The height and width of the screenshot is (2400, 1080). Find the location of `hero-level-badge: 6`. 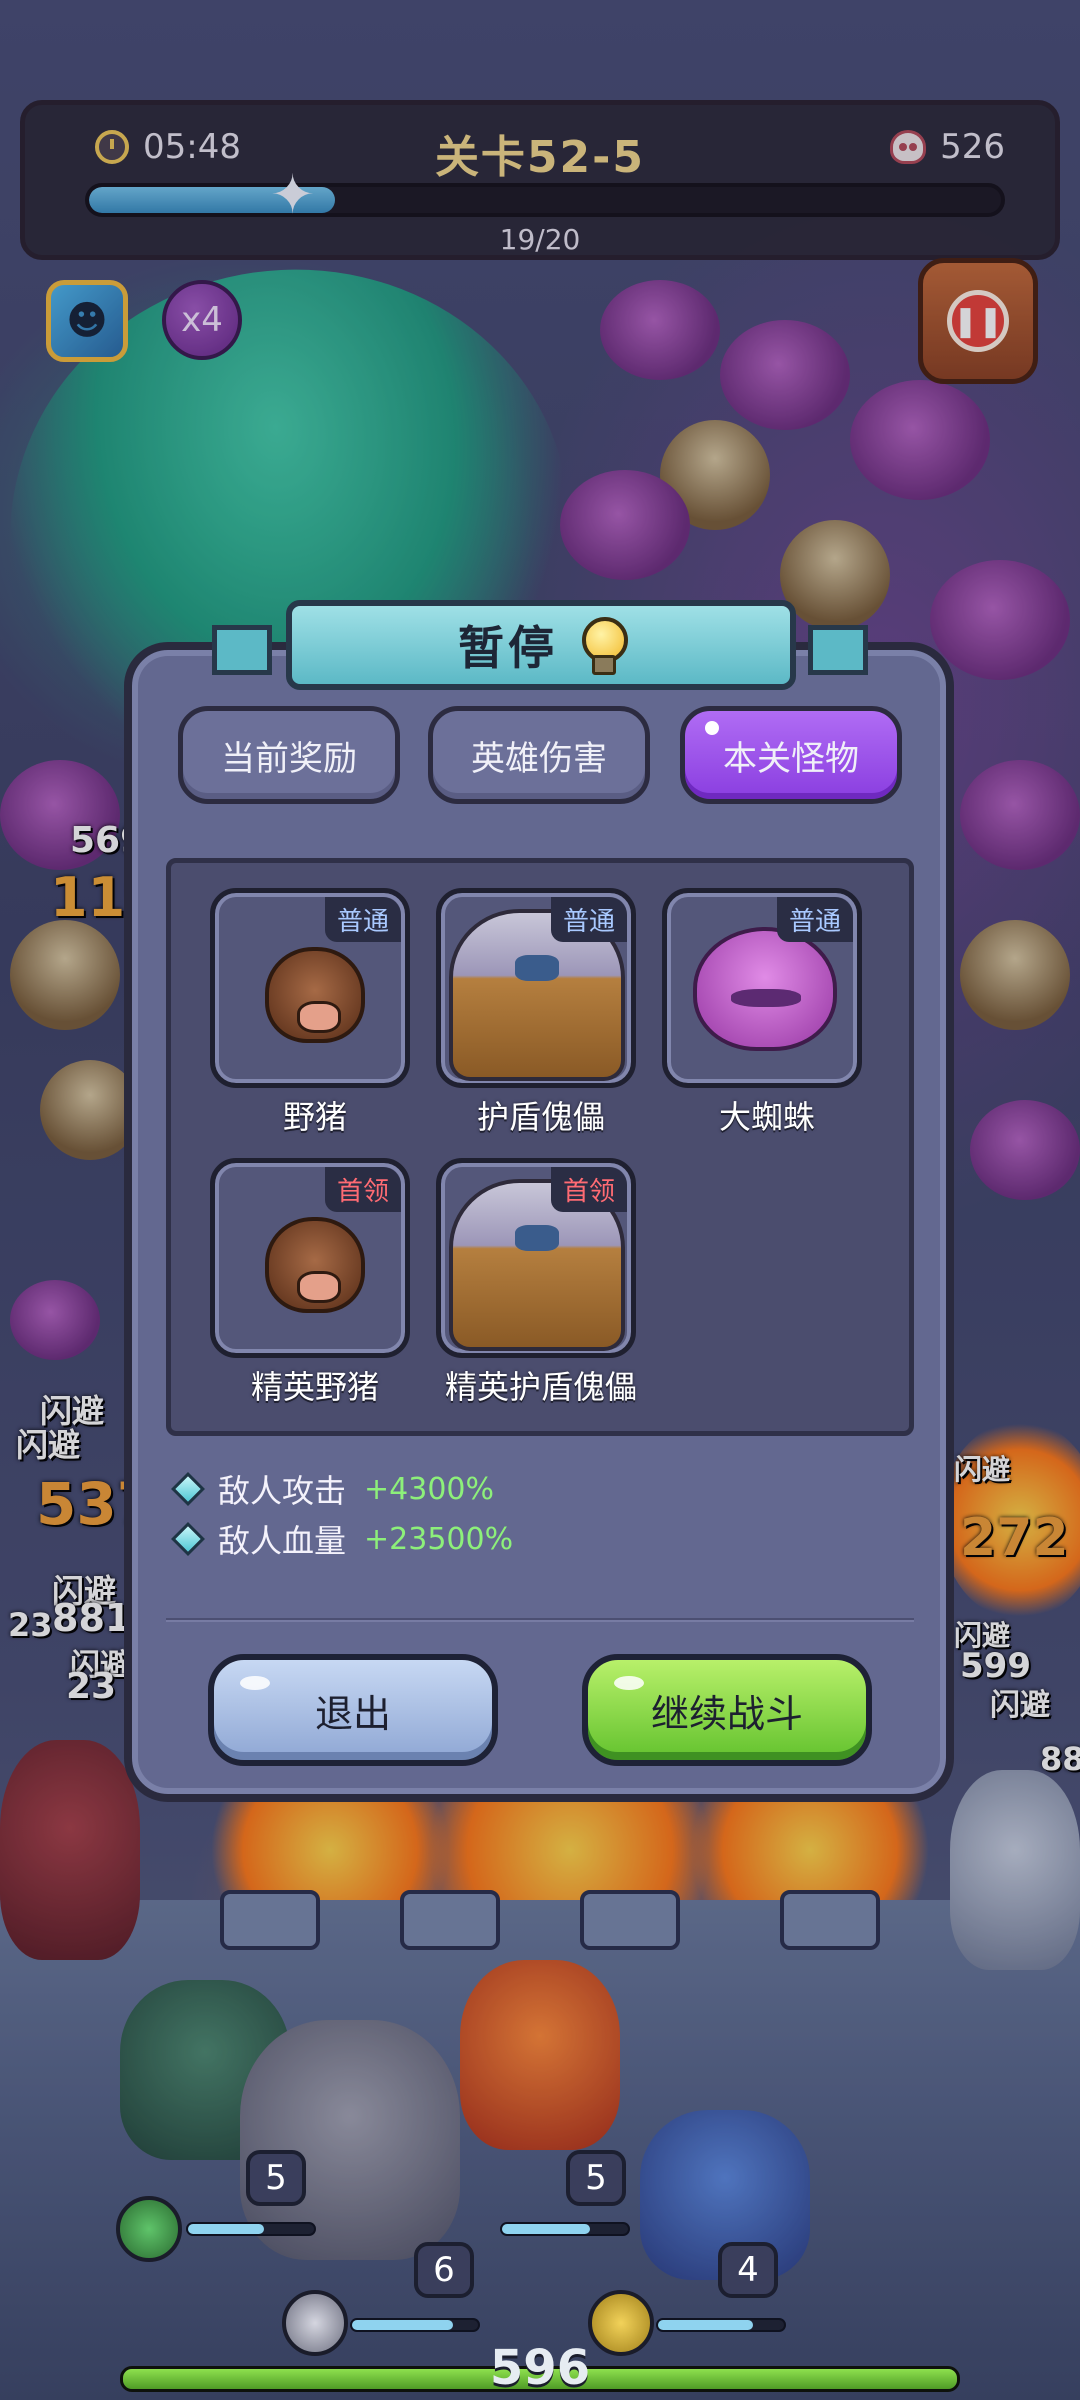

hero-level-badge: 6 is located at coordinates (444, 2270).